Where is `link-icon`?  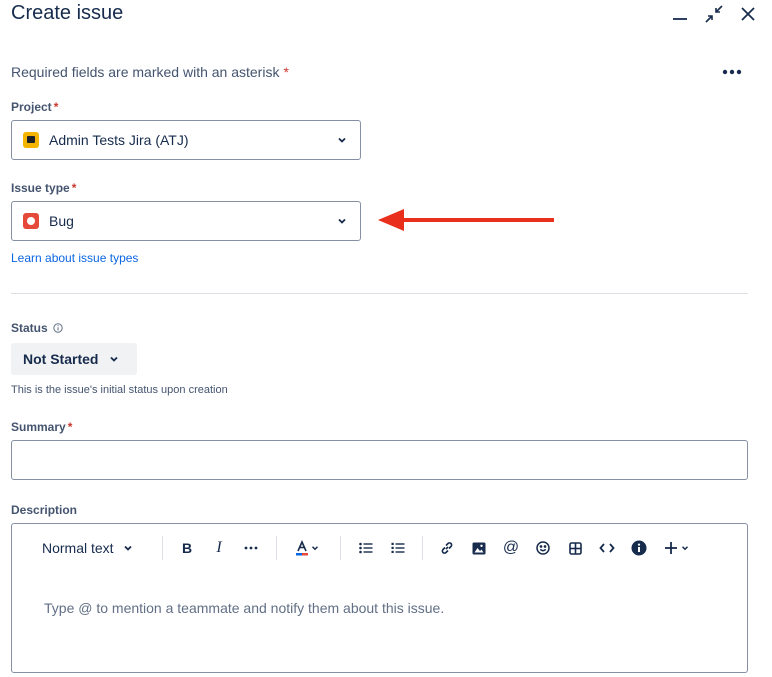
link-icon is located at coordinates (447, 548).